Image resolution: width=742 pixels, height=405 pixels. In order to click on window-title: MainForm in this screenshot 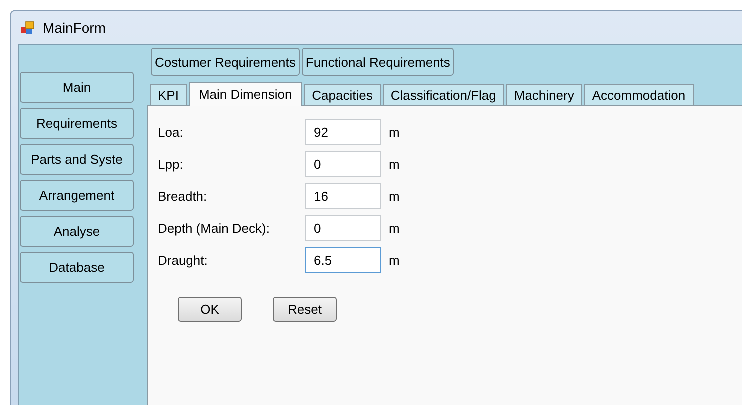, I will do `click(74, 28)`.